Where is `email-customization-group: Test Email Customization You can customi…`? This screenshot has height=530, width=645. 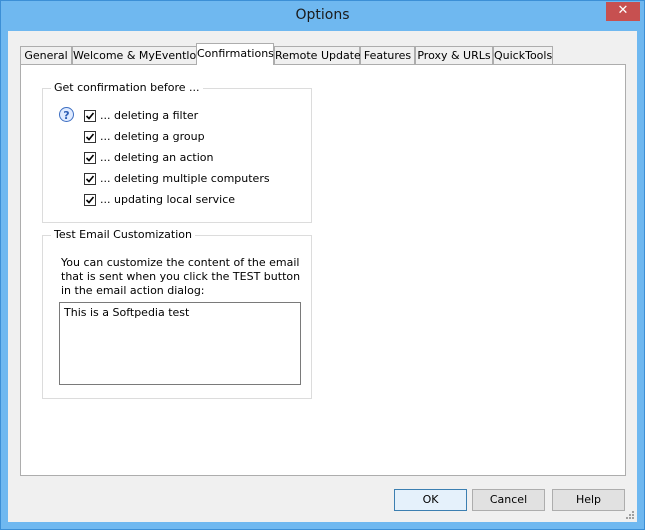 email-customization-group: Test Email Customization You can customi… is located at coordinates (177, 313).